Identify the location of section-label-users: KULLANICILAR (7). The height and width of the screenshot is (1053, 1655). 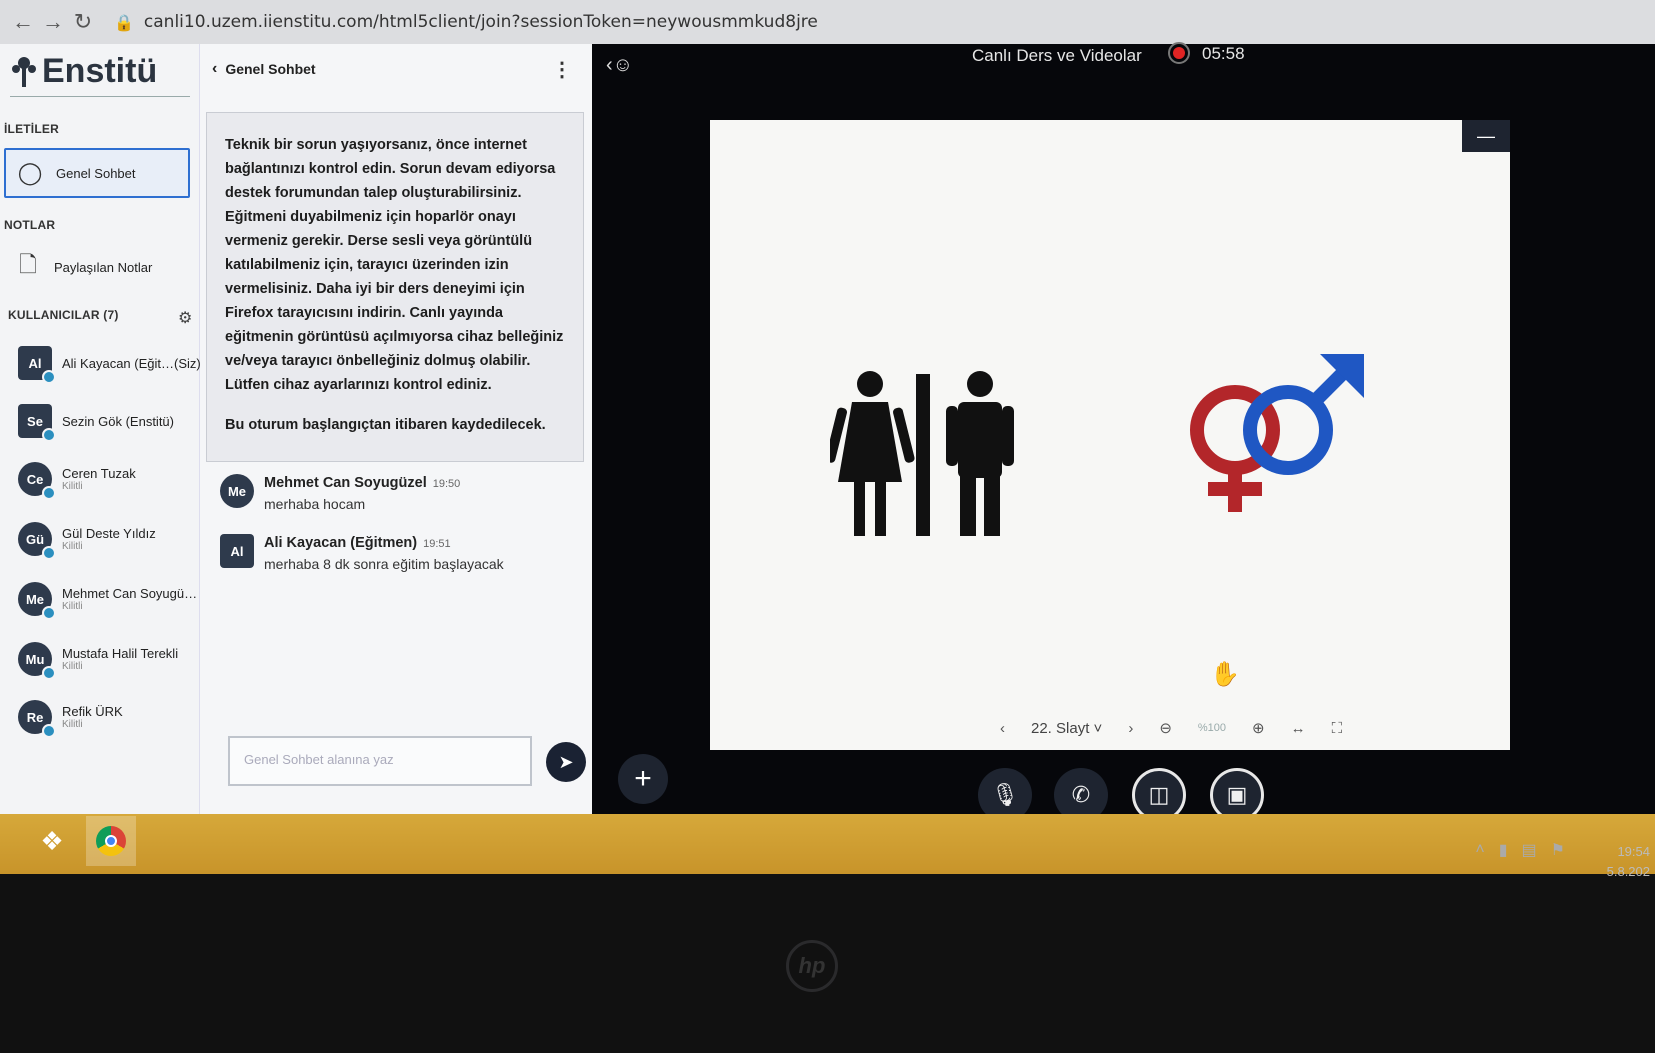
(63, 315).